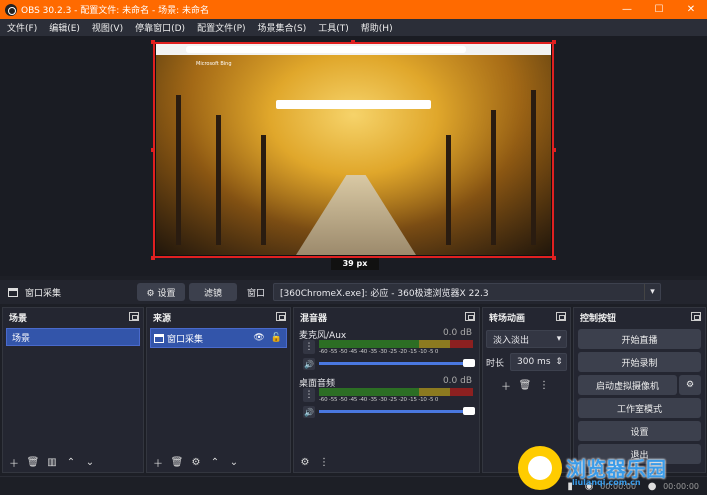 The width and height of the screenshot is (707, 495). Describe the element at coordinates (218, 317) in the screenshot. I see `sources-dock-header: 来源` at that location.